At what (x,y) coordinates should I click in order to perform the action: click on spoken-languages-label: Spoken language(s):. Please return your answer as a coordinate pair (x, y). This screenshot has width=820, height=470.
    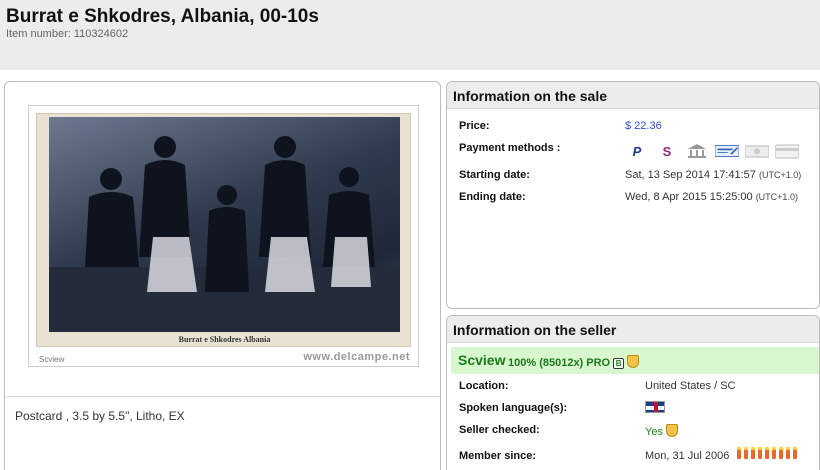
    Looking at the image, I should click on (513, 408).